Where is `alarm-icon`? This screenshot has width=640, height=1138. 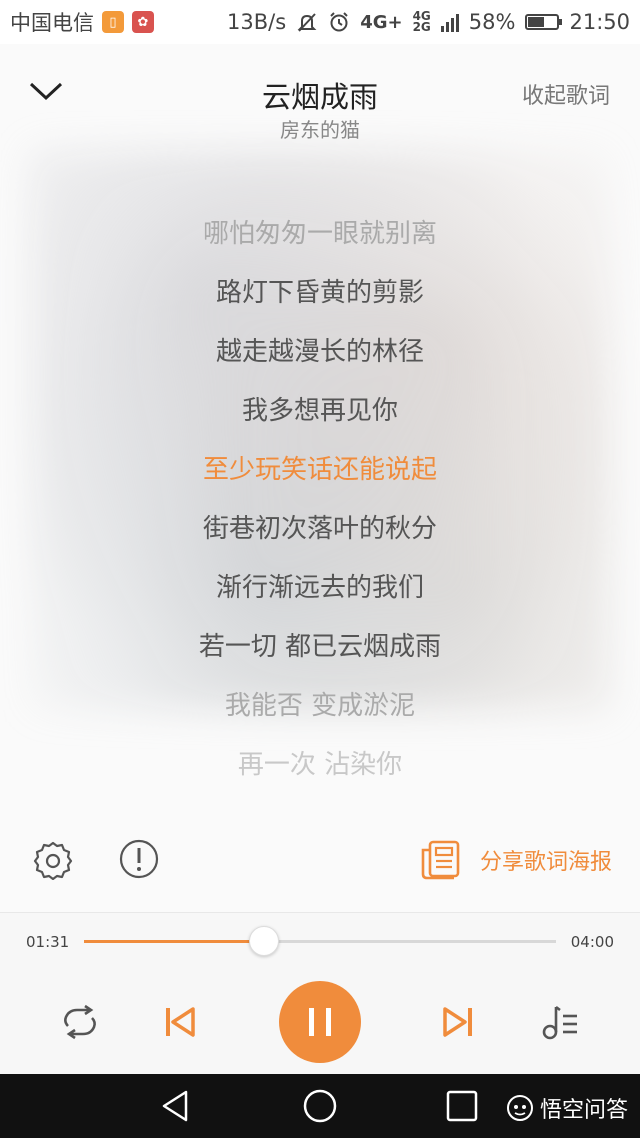 alarm-icon is located at coordinates (339, 22).